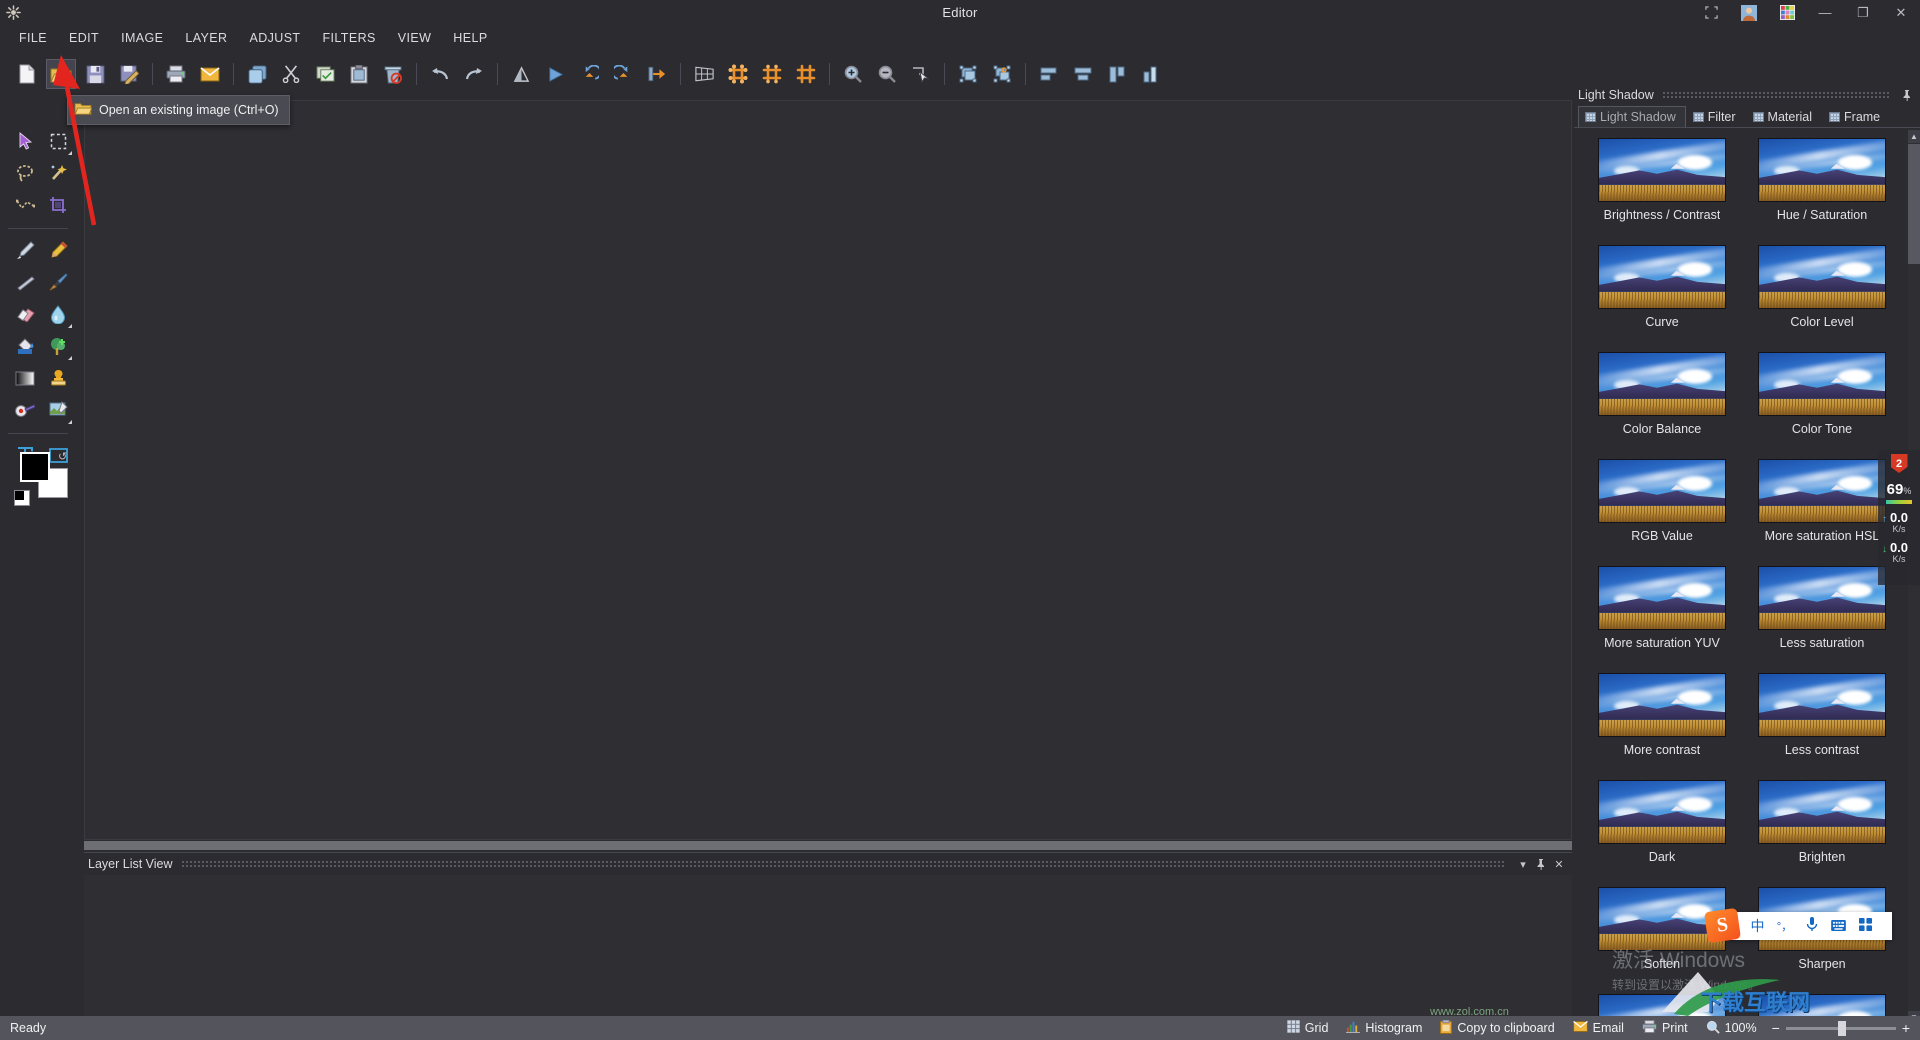 This screenshot has height=1040, width=1920. Describe the element at coordinates (25, 410) in the screenshot. I see `color-picker-tool-icon` at that location.